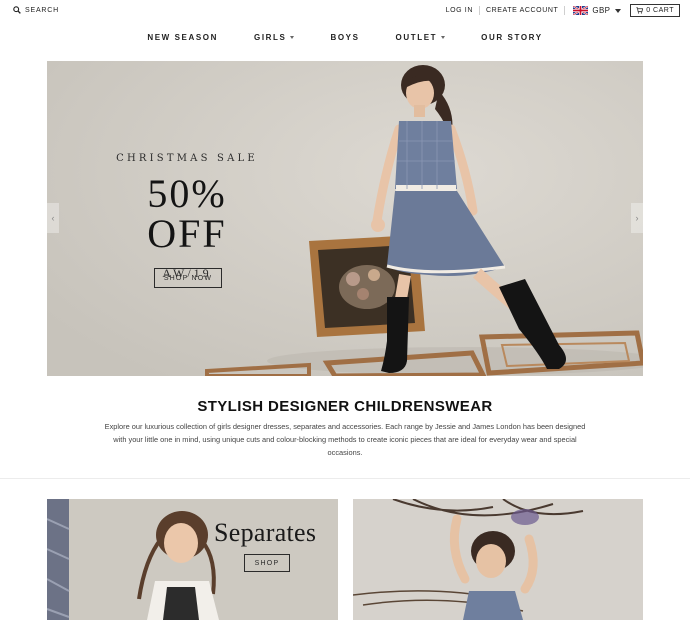 Image resolution: width=690 pixels, height=620 pixels. What do you see at coordinates (53, 218) in the screenshot?
I see `slider-prev-button: ‹` at bounding box center [53, 218].